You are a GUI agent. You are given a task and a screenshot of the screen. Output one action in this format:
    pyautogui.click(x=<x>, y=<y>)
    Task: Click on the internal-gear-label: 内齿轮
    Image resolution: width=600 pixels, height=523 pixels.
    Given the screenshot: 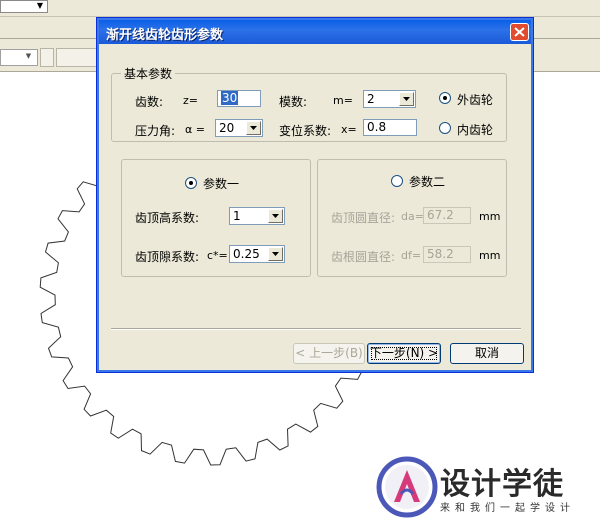 What is the action you would take?
    pyautogui.click(x=475, y=130)
    